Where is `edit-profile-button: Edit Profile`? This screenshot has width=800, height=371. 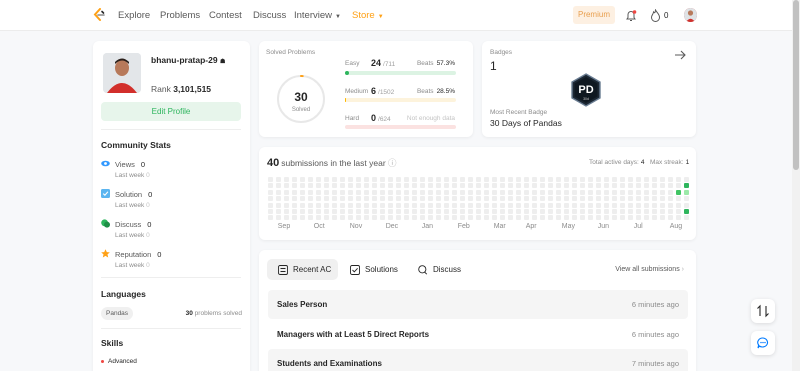 edit-profile-button: Edit Profile is located at coordinates (171, 111).